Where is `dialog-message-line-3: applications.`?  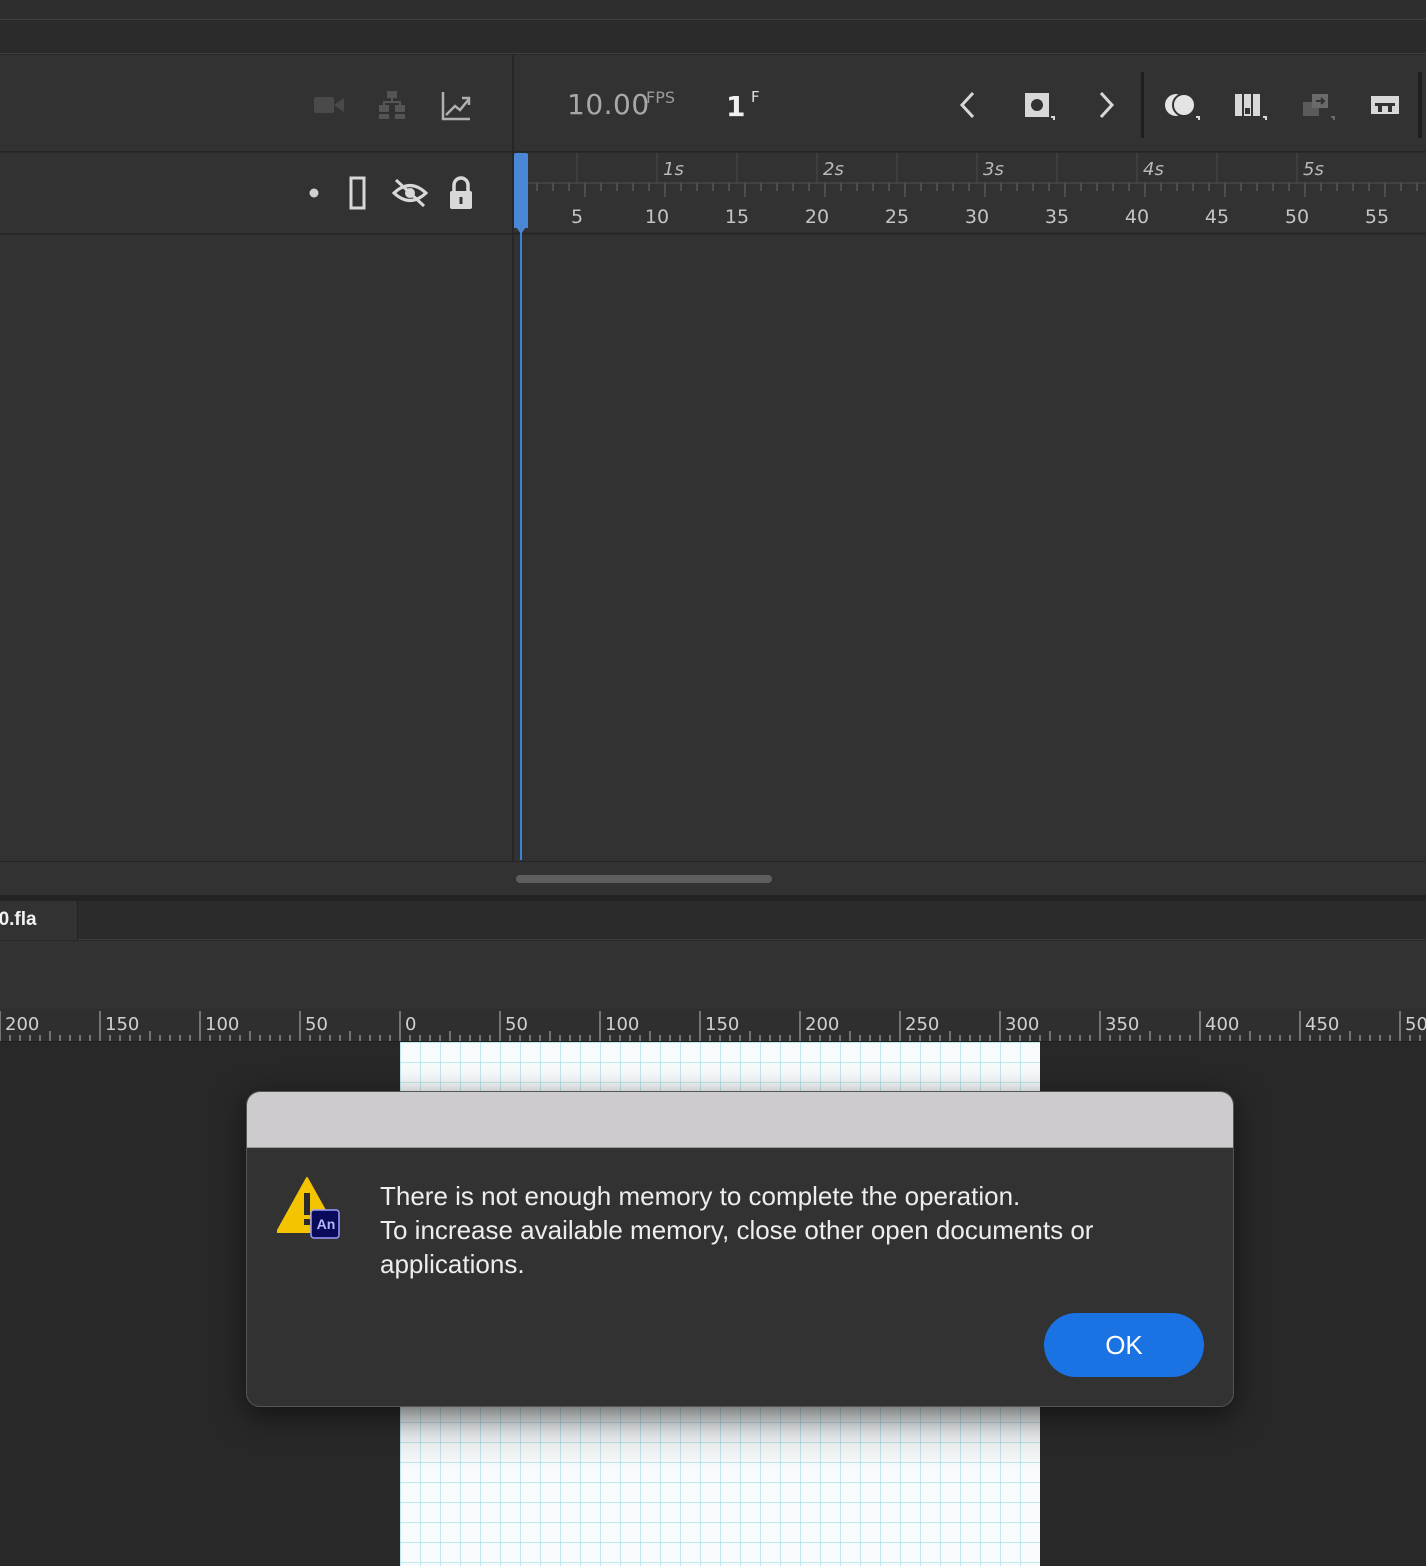 dialog-message-line-3: applications. is located at coordinates (452, 1264).